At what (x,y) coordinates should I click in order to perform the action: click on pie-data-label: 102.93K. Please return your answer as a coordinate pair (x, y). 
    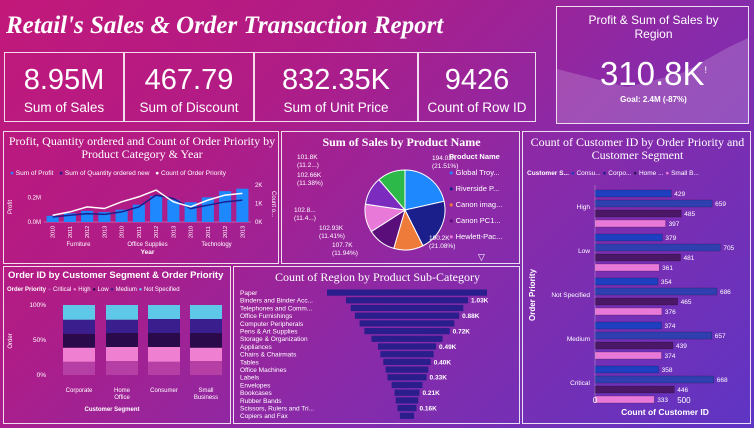
    Looking at the image, I should click on (331, 228).